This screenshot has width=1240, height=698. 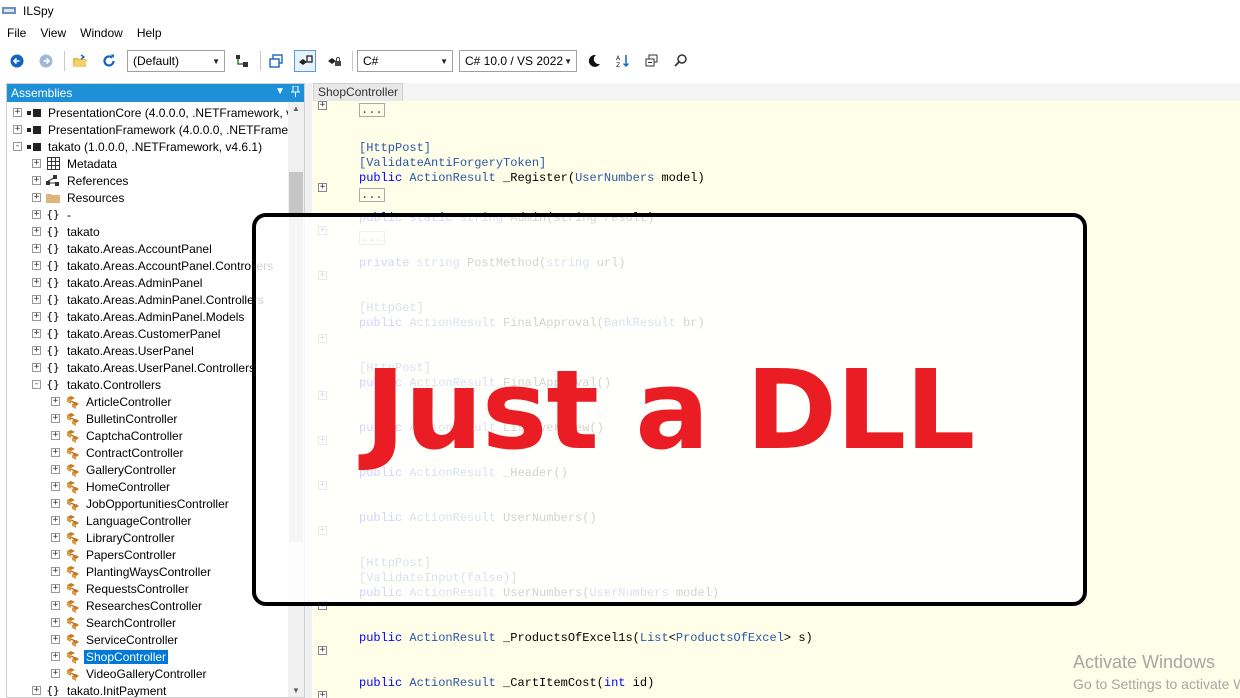 I want to click on tree-item: + LibraryController, so click(x=114, y=537).